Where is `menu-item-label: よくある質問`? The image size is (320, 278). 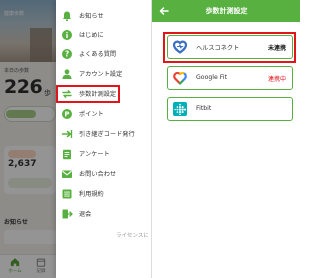 menu-item-label: よくある質問 is located at coordinates (98, 54).